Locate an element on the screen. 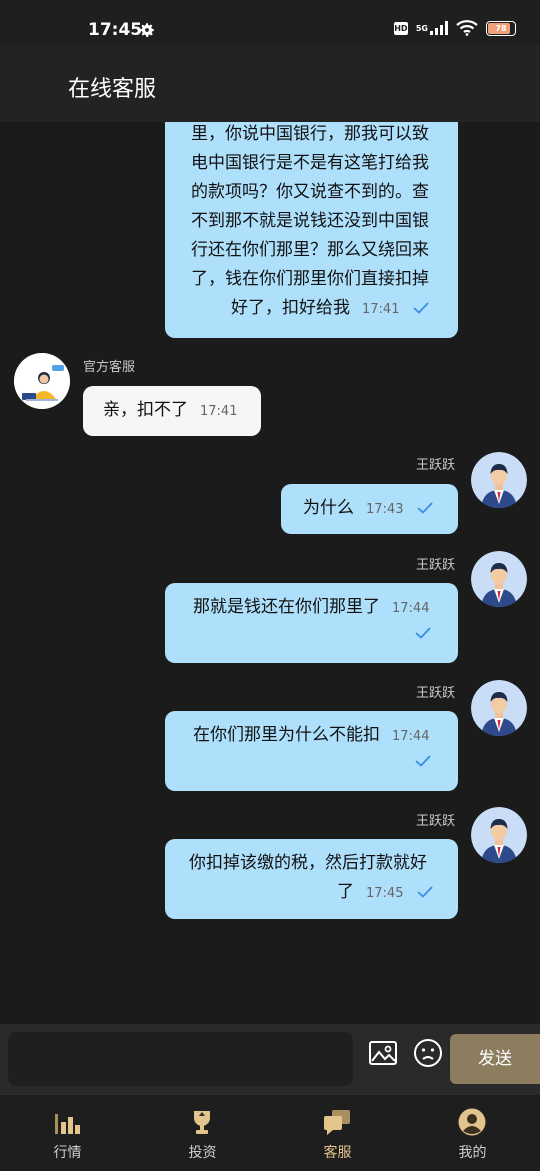 The width and height of the screenshot is (540, 1171). message-time: 17:45 is located at coordinates (385, 893).